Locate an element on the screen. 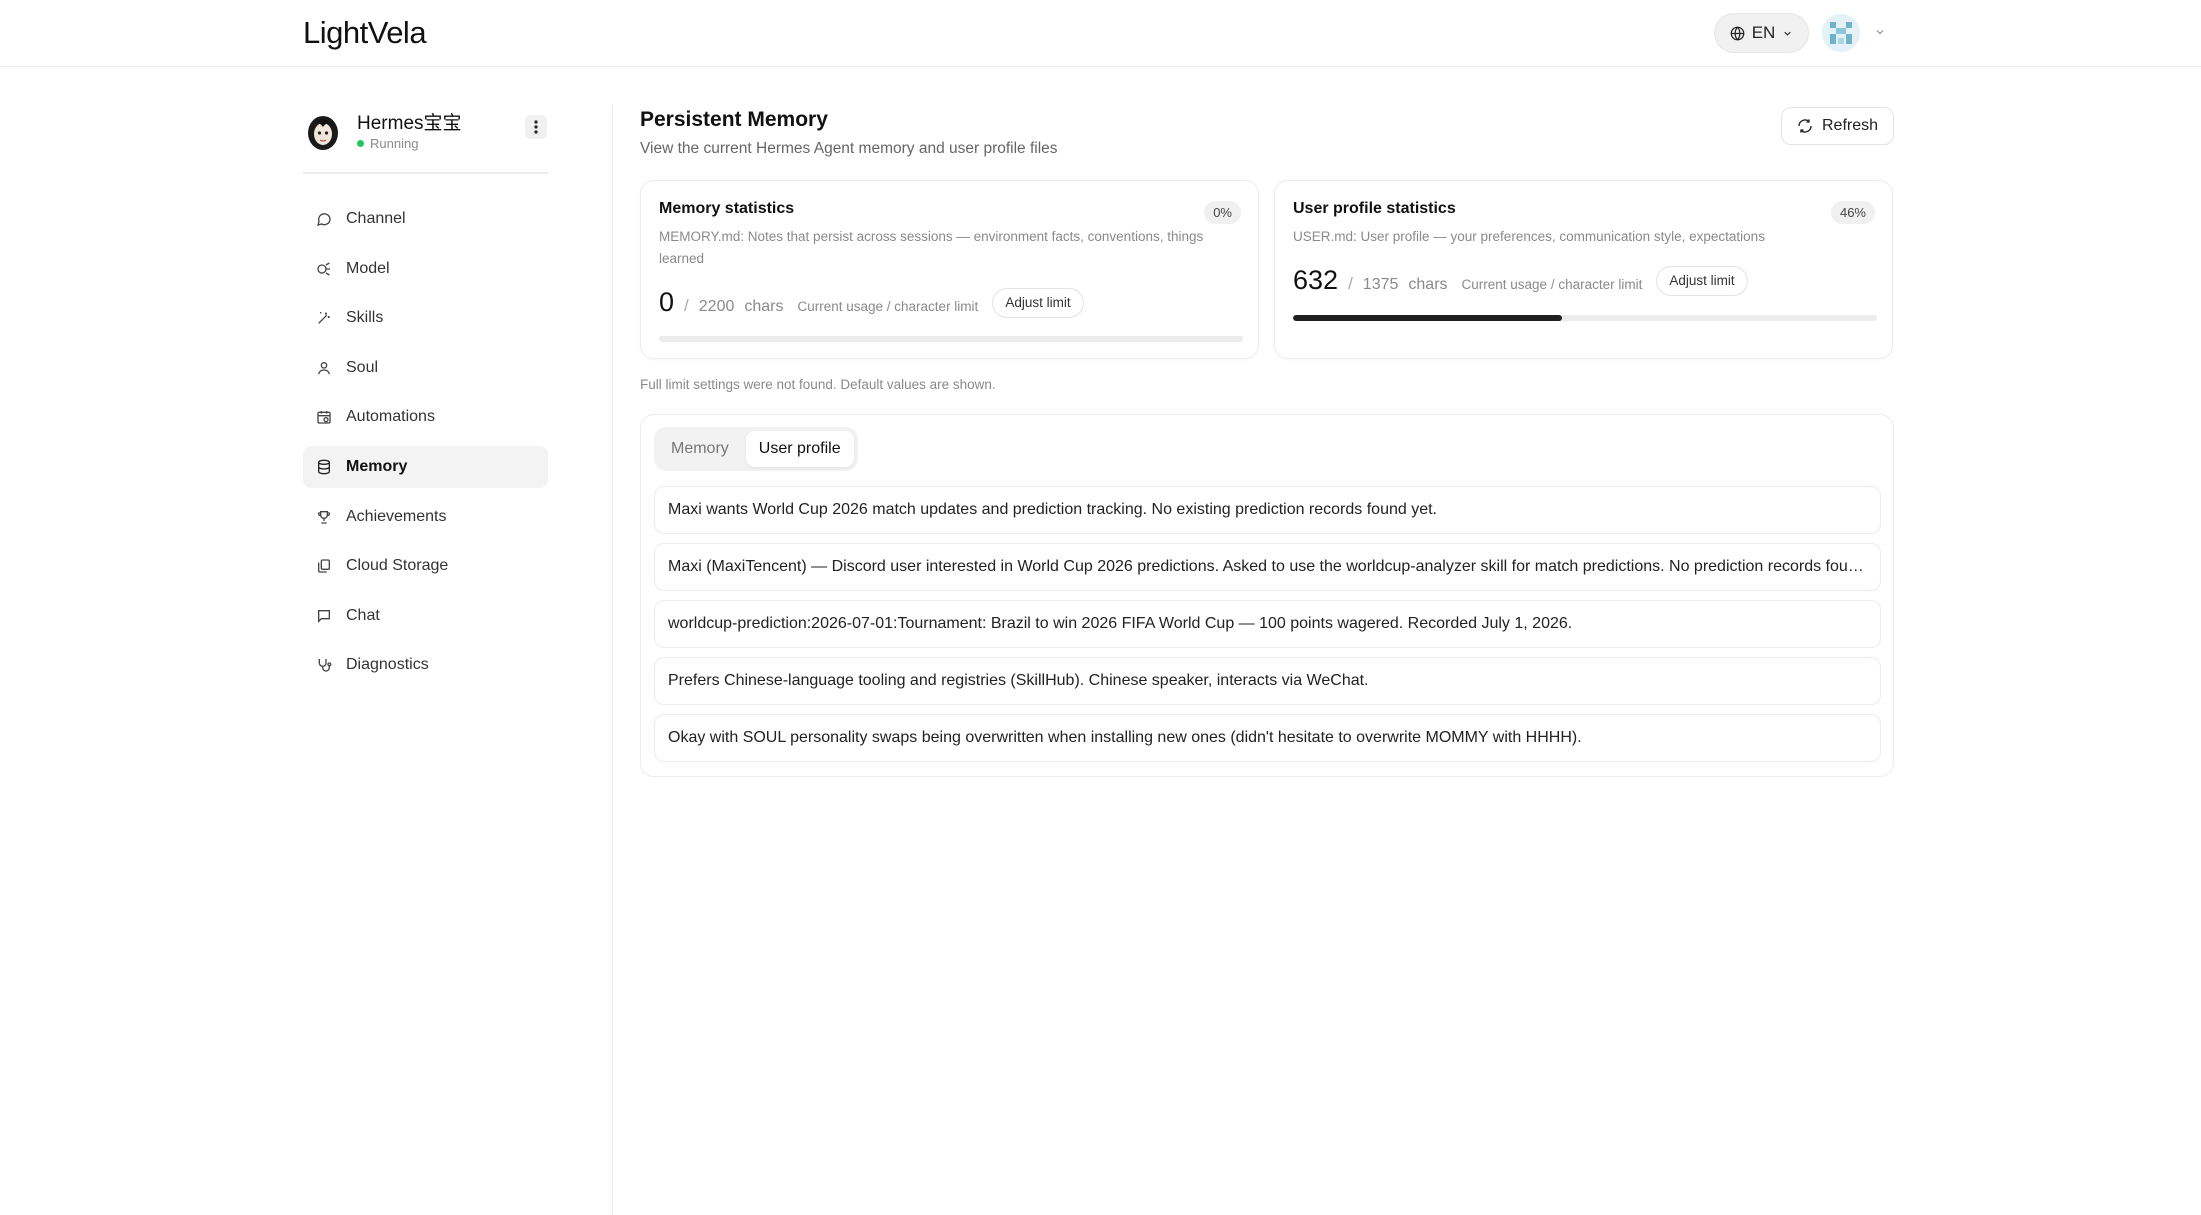  model-icon is located at coordinates (323, 269).